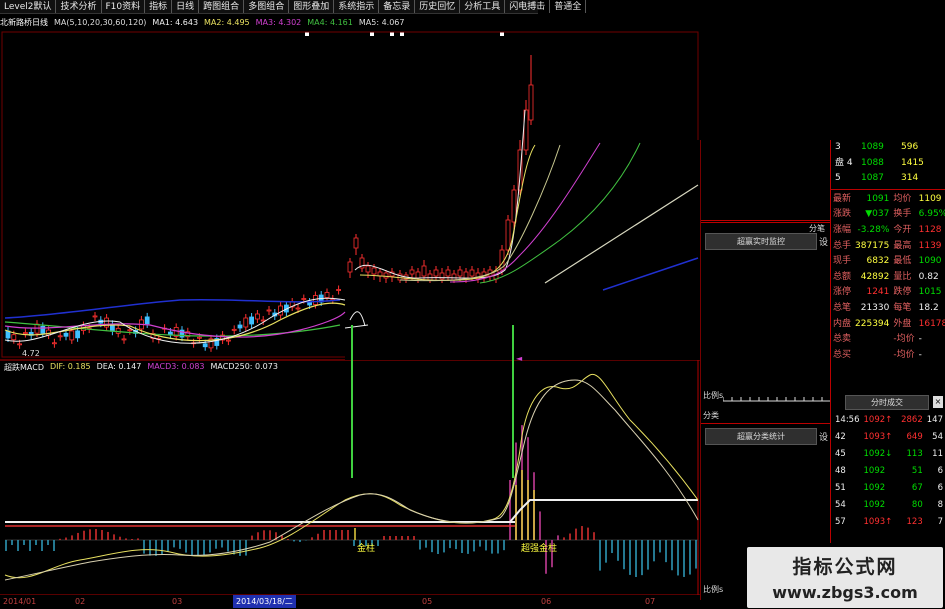 This screenshot has width=945, height=609. I want to click on quote-label: 最新, so click(842, 198).